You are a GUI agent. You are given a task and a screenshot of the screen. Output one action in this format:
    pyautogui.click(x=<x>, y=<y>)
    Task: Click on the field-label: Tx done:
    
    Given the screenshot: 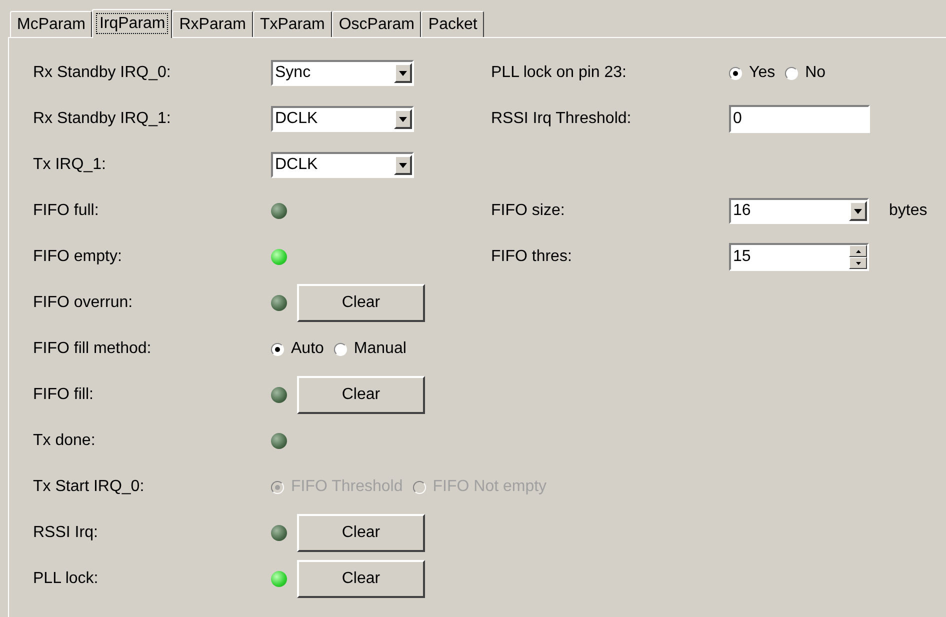 What is the action you would take?
    pyautogui.click(x=64, y=441)
    